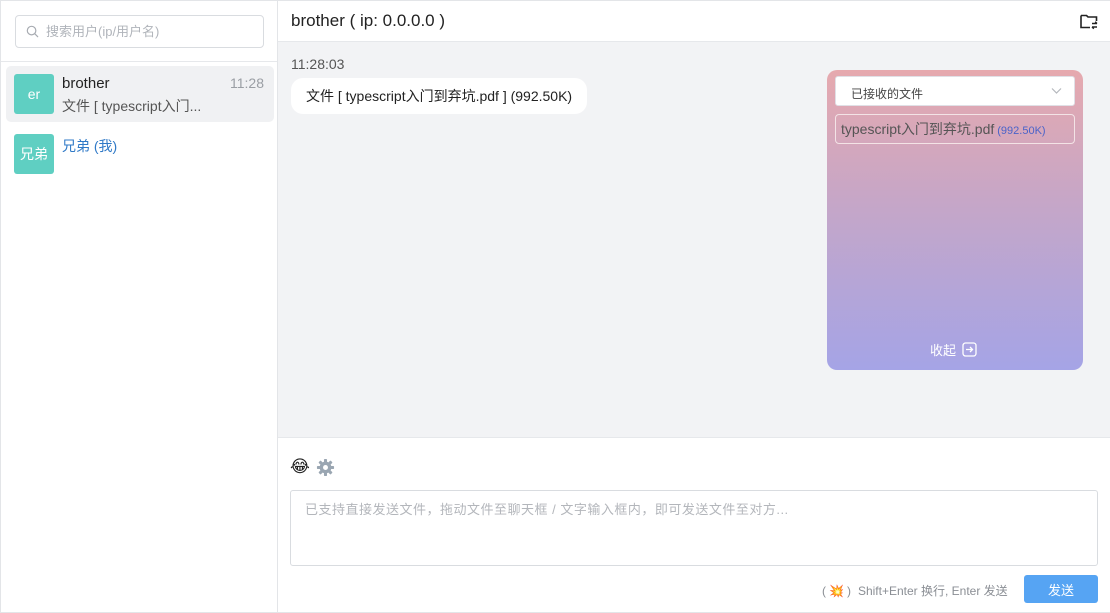  I want to click on collapse-icon, so click(969, 349).